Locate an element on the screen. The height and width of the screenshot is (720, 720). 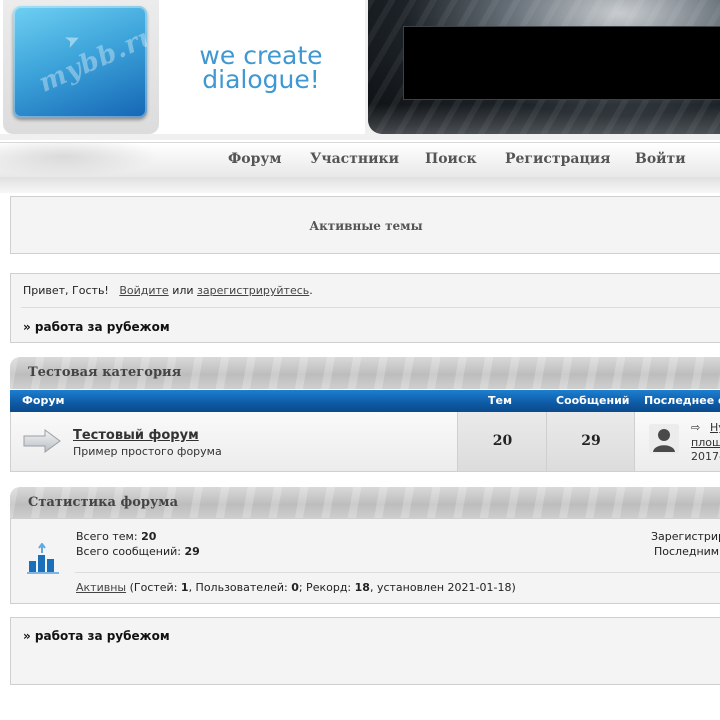
last-post-link-2: площ is located at coordinates (705, 442).